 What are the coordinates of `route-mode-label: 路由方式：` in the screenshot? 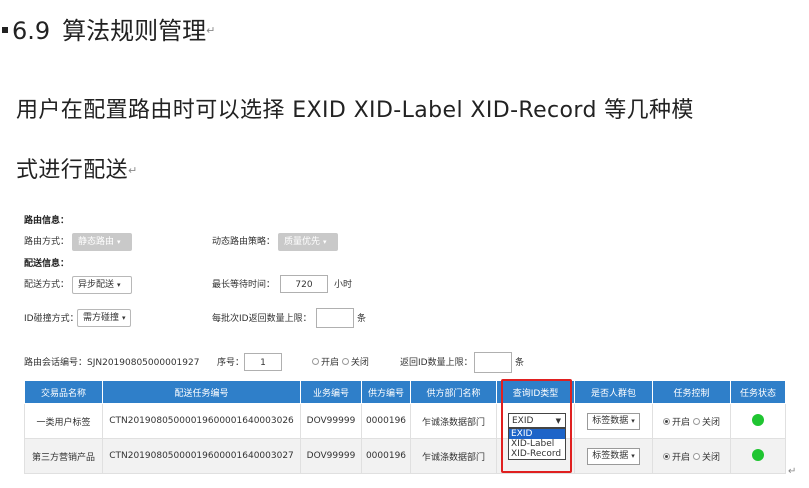 It's located at (47, 242).